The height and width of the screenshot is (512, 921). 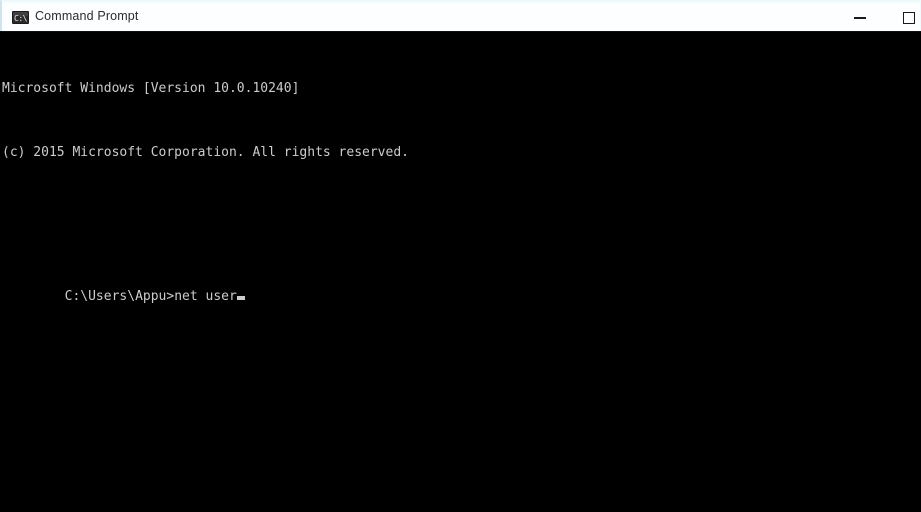 I want to click on maximize-button, so click(x=904, y=16).